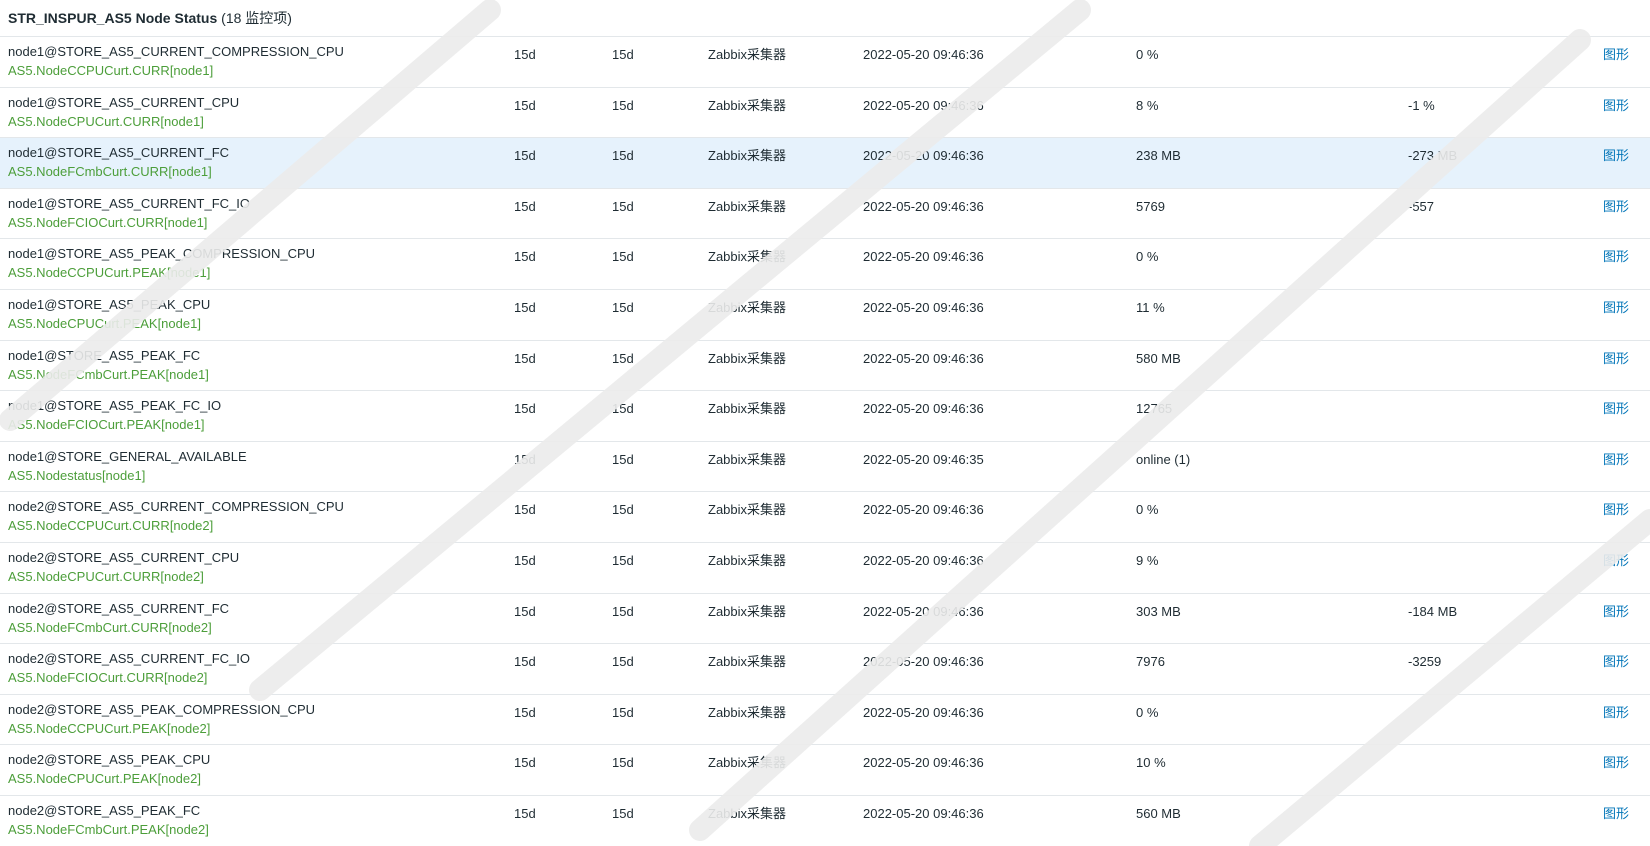 The width and height of the screenshot is (1650, 846). What do you see at coordinates (119, 608) in the screenshot?
I see `item-name: node2@STORE_AS5_CURRENT_FC` at bounding box center [119, 608].